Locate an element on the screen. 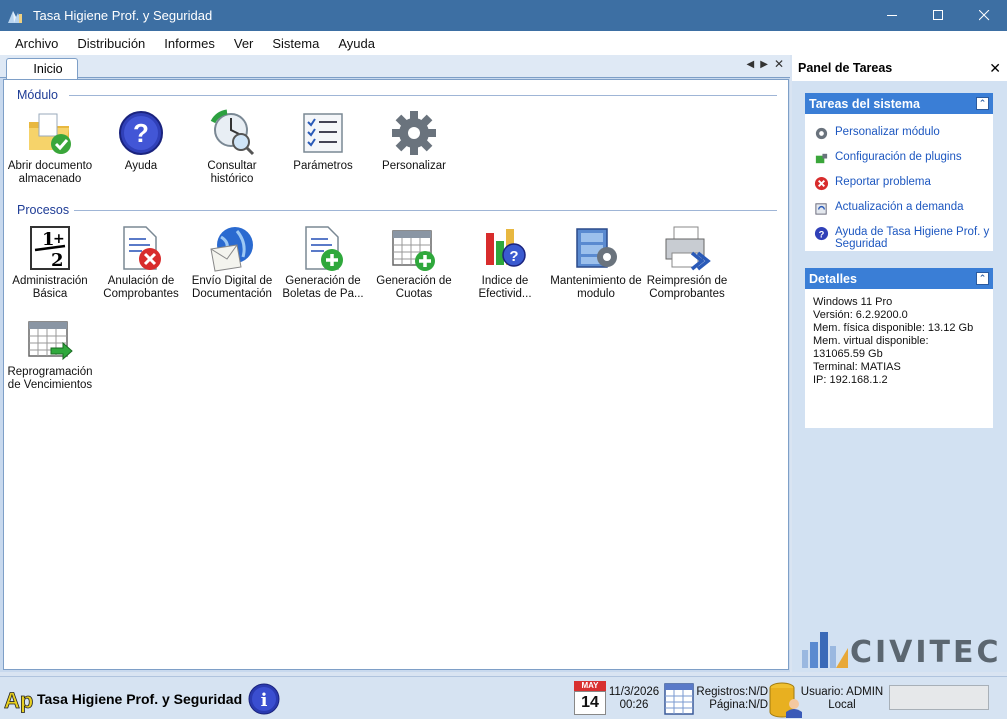 This screenshot has width=1007, height=719. close-icon is located at coordinates (983, 15).